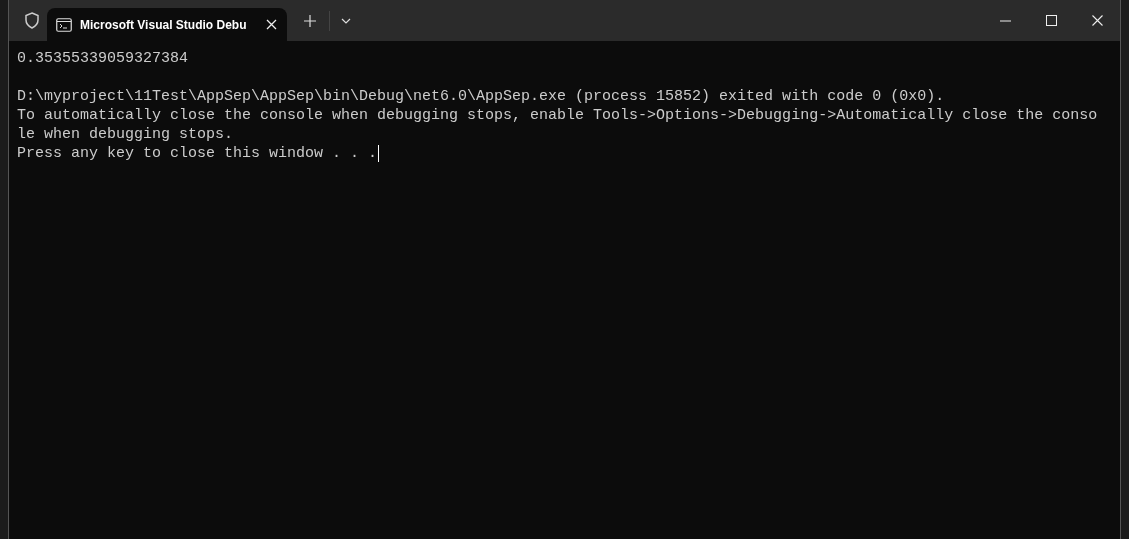  What do you see at coordinates (197, 153) in the screenshot?
I see `console-line: Press any key to close this window . . .` at bounding box center [197, 153].